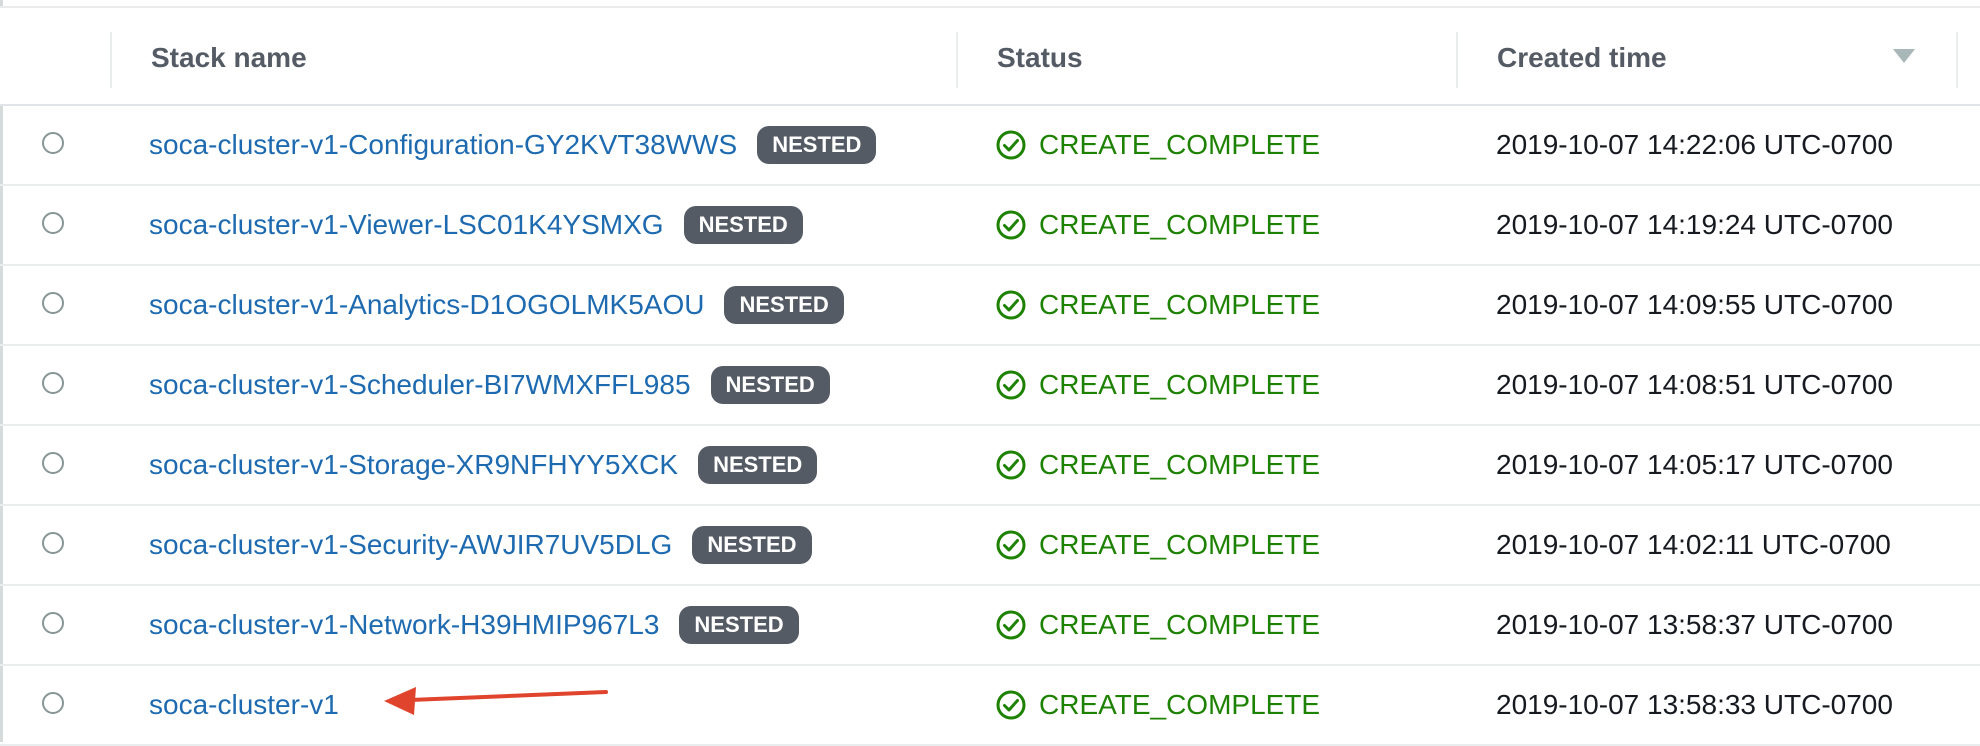  I want to click on table-header: Stack name Status Created time, so click(990, 57).